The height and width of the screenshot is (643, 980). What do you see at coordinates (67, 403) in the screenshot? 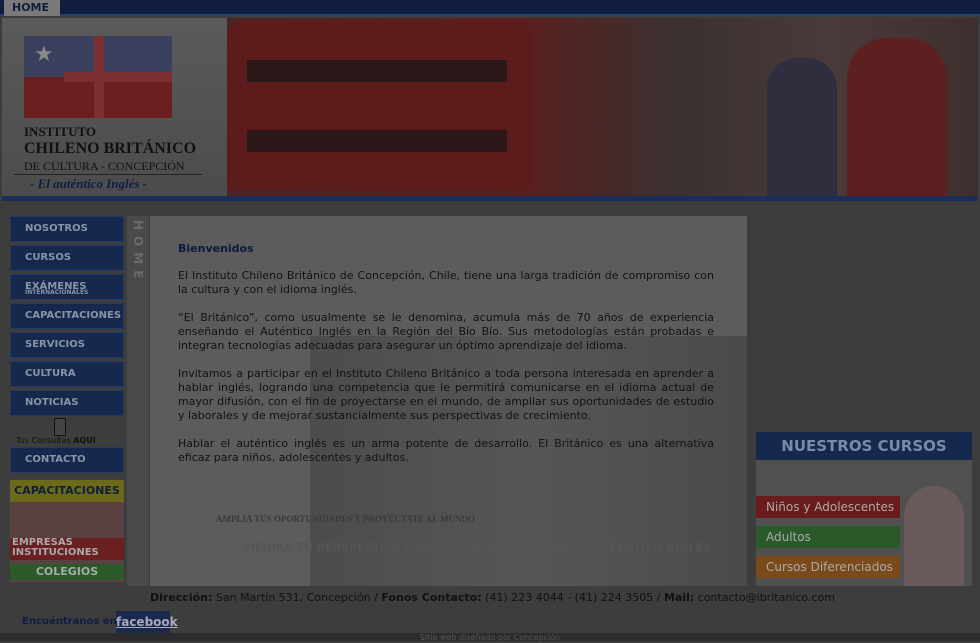
I see `nav-item-noticias: NOTICIAS` at bounding box center [67, 403].